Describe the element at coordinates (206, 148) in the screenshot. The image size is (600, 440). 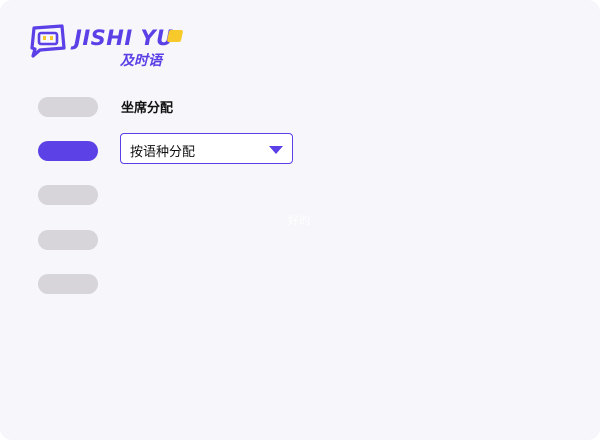
I see `allocation-select: 按语种分配` at that location.